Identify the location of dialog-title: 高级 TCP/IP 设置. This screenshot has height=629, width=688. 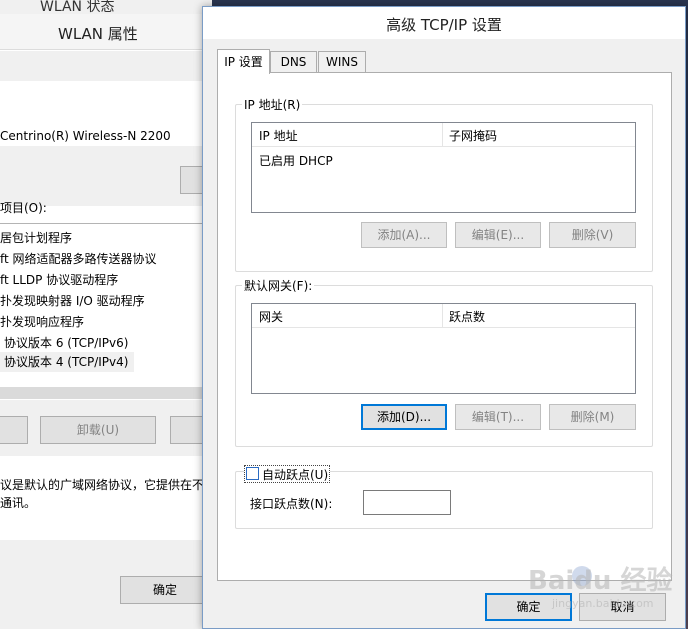
(444, 25).